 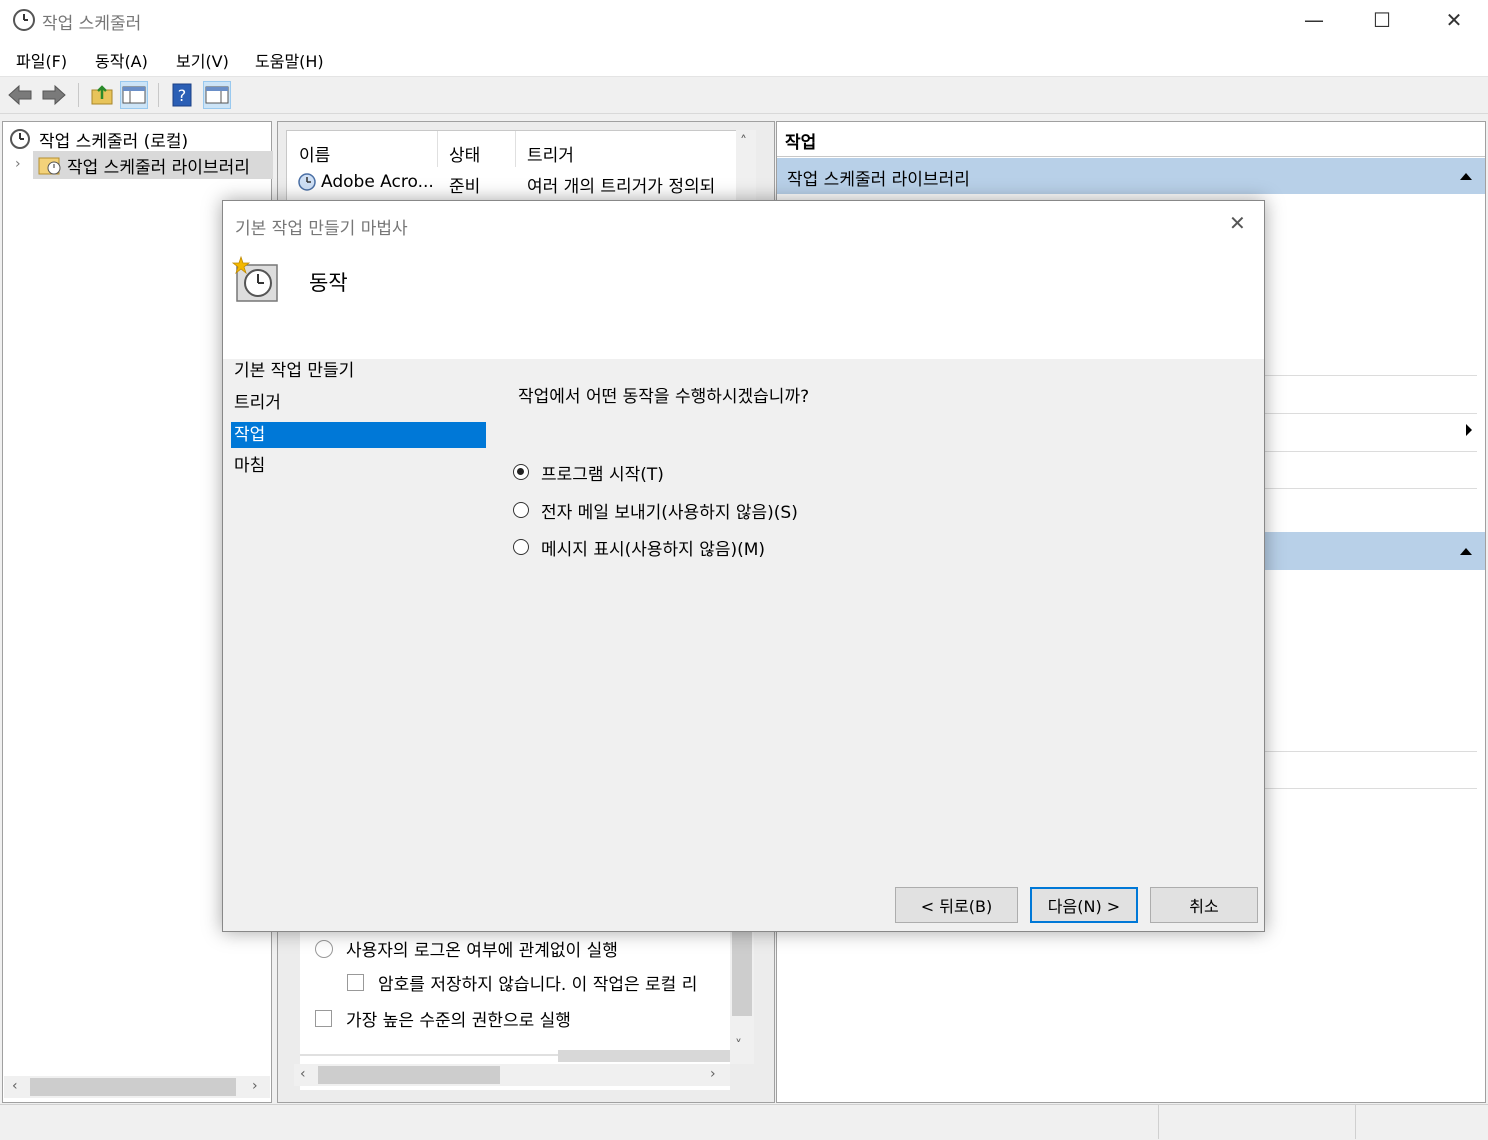 What do you see at coordinates (664, 397) in the screenshot?
I see `wizard-question: 작업에서 어떤 동작을 수행하시겠습니까?` at bounding box center [664, 397].